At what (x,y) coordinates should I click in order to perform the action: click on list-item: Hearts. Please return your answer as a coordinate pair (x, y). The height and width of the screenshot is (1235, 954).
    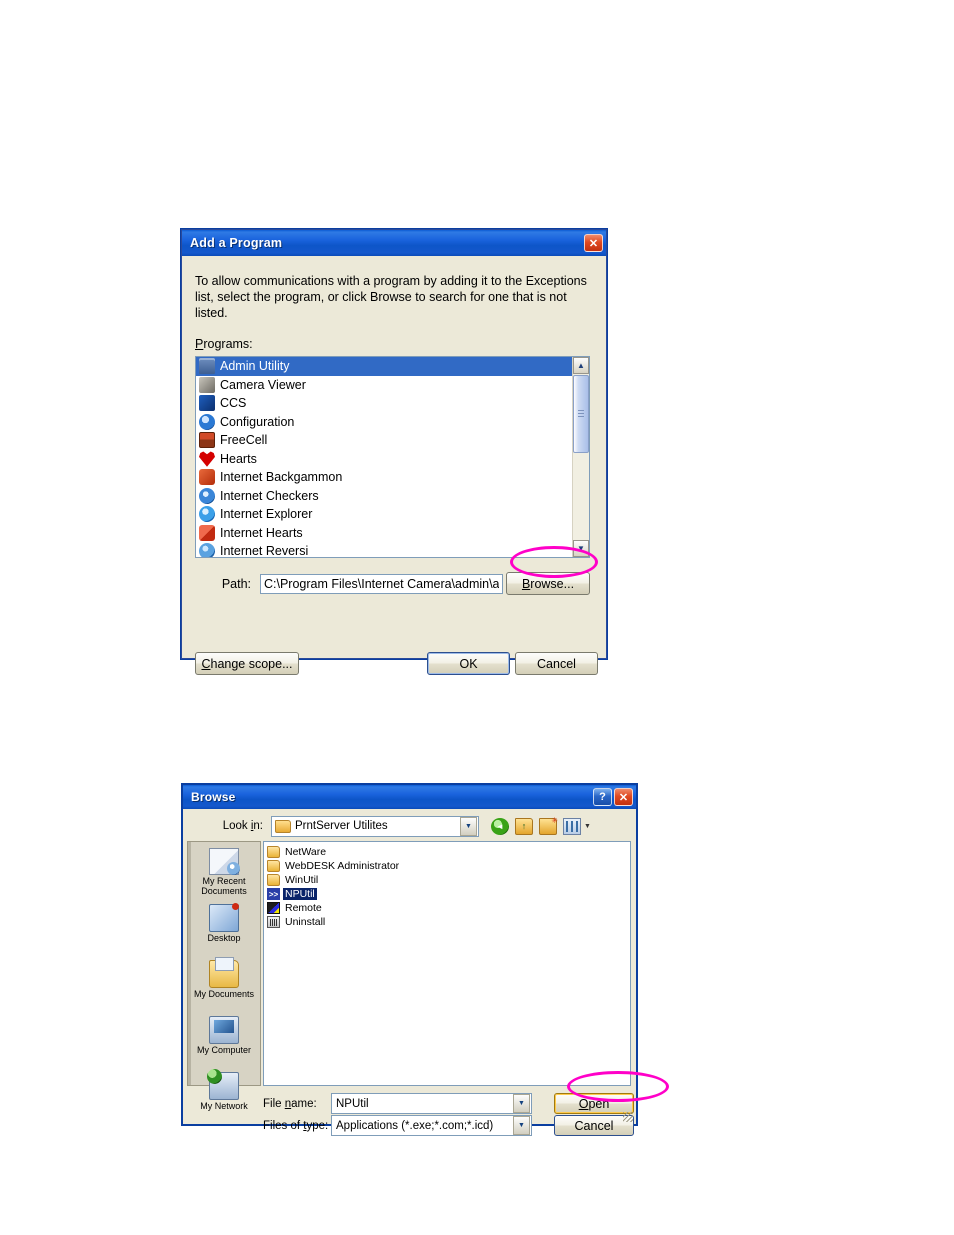
    Looking at the image, I should click on (384, 459).